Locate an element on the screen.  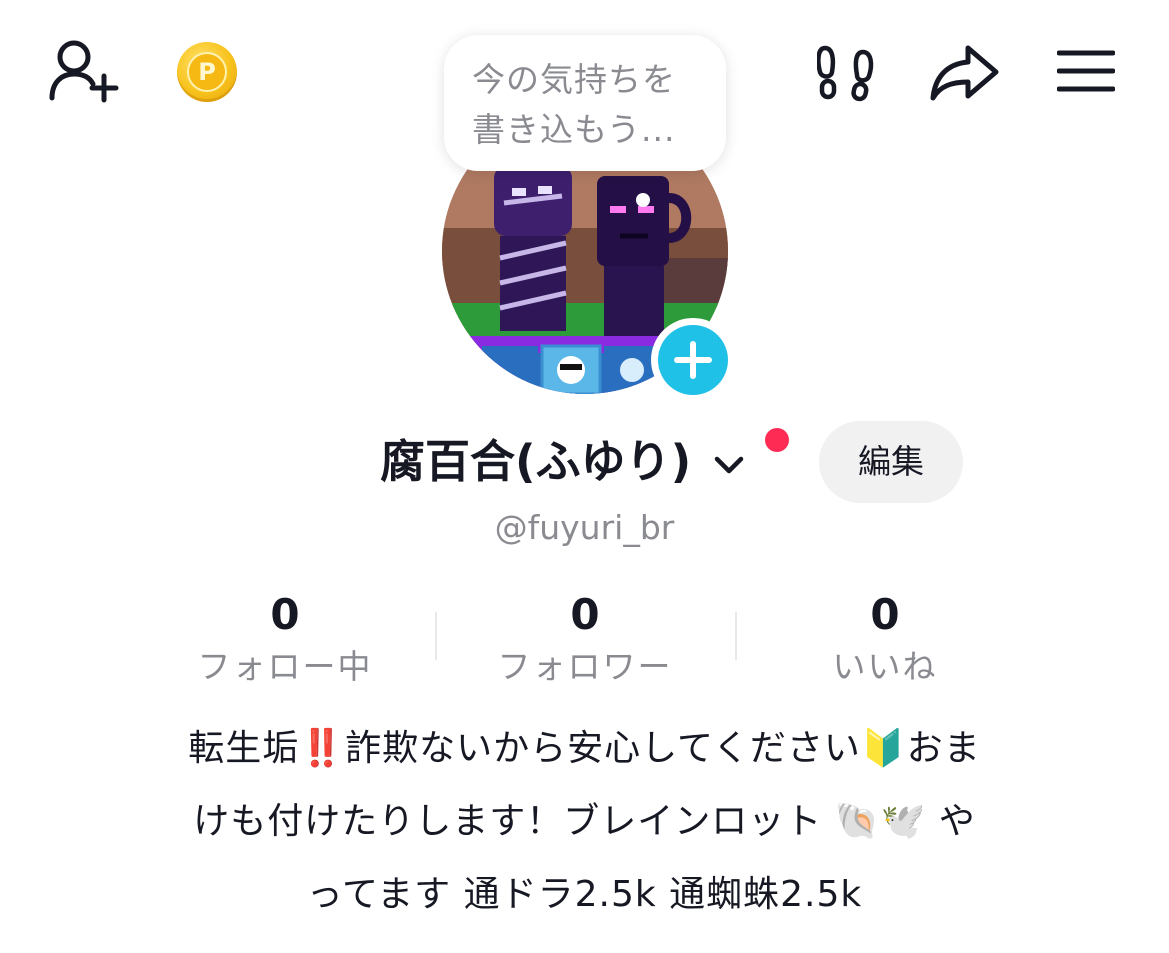
add-friend-icon is located at coordinates (84, 71).